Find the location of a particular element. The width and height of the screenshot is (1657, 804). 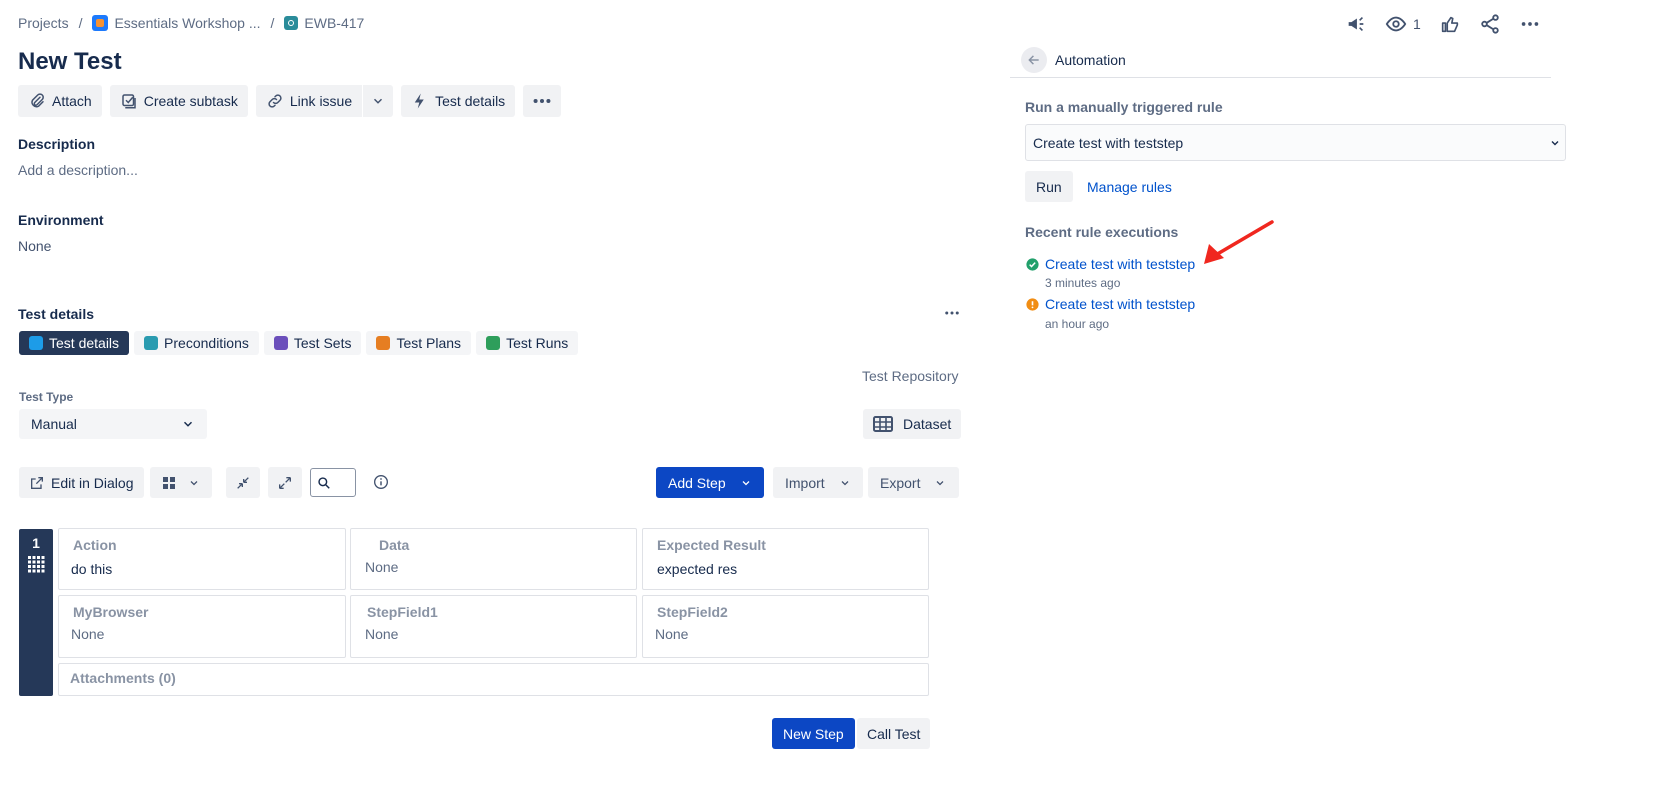

grid-icon is located at coordinates (169, 482).